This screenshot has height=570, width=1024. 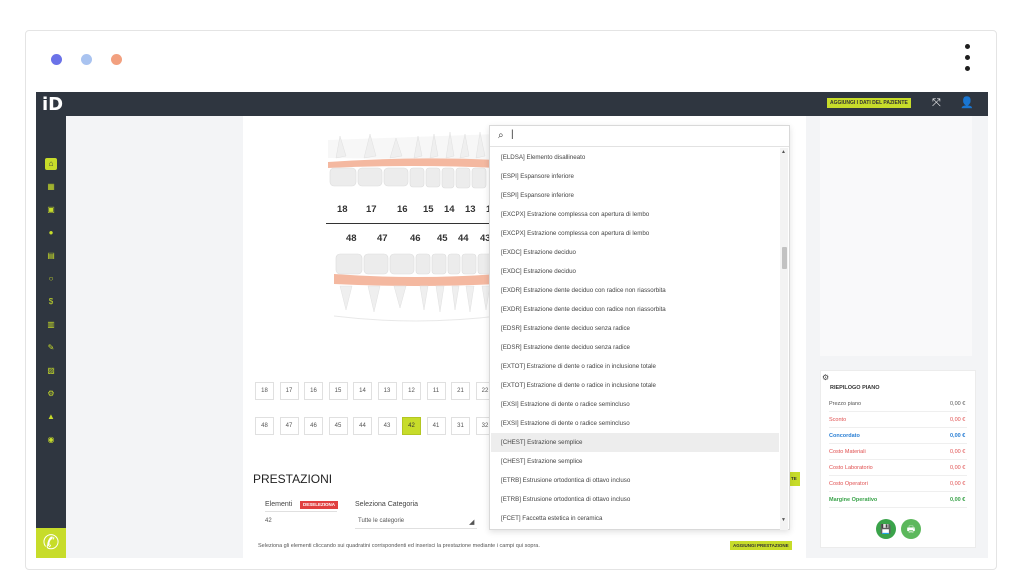 What do you see at coordinates (51, 417) in the screenshot?
I see `lock-icon: ▲` at bounding box center [51, 417].